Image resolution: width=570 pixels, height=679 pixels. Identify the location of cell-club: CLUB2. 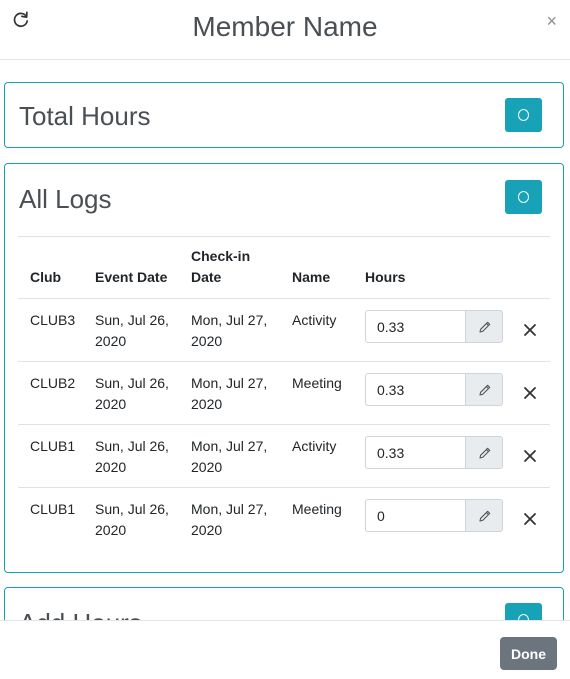
(53, 383).